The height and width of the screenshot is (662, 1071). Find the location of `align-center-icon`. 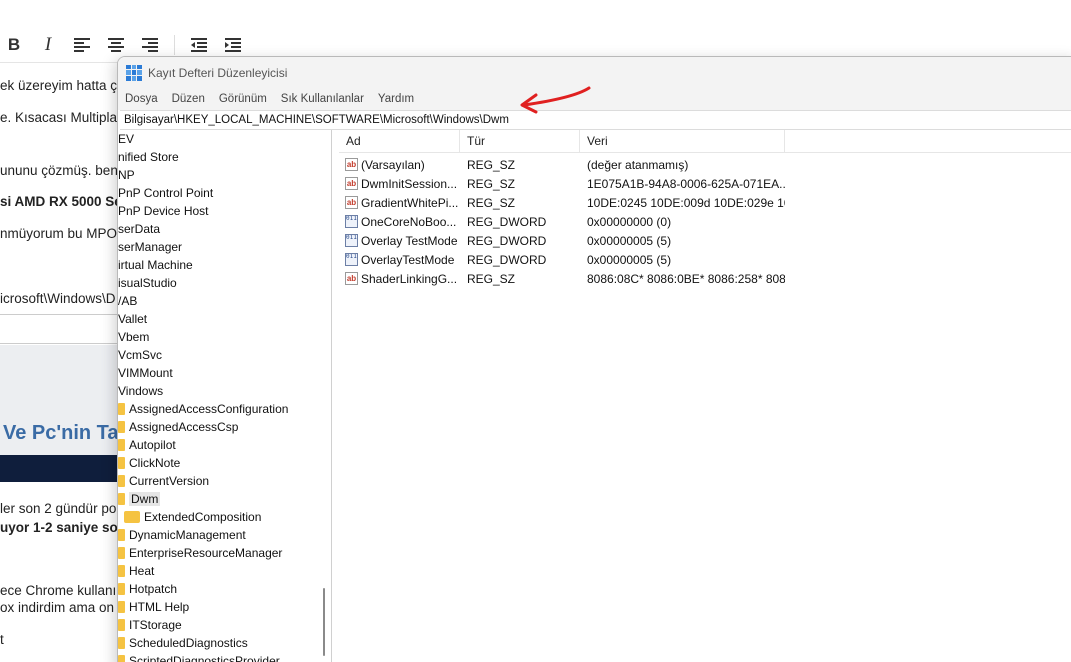

align-center-icon is located at coordinates (116, 44).